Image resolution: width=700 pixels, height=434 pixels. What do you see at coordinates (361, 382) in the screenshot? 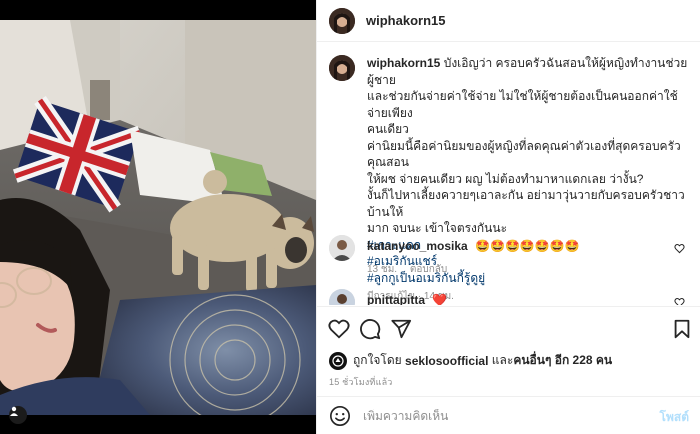
I see `post-timestamp: 15 ชั่วโมงที่แล้ว` at bounding box center [361, 382].